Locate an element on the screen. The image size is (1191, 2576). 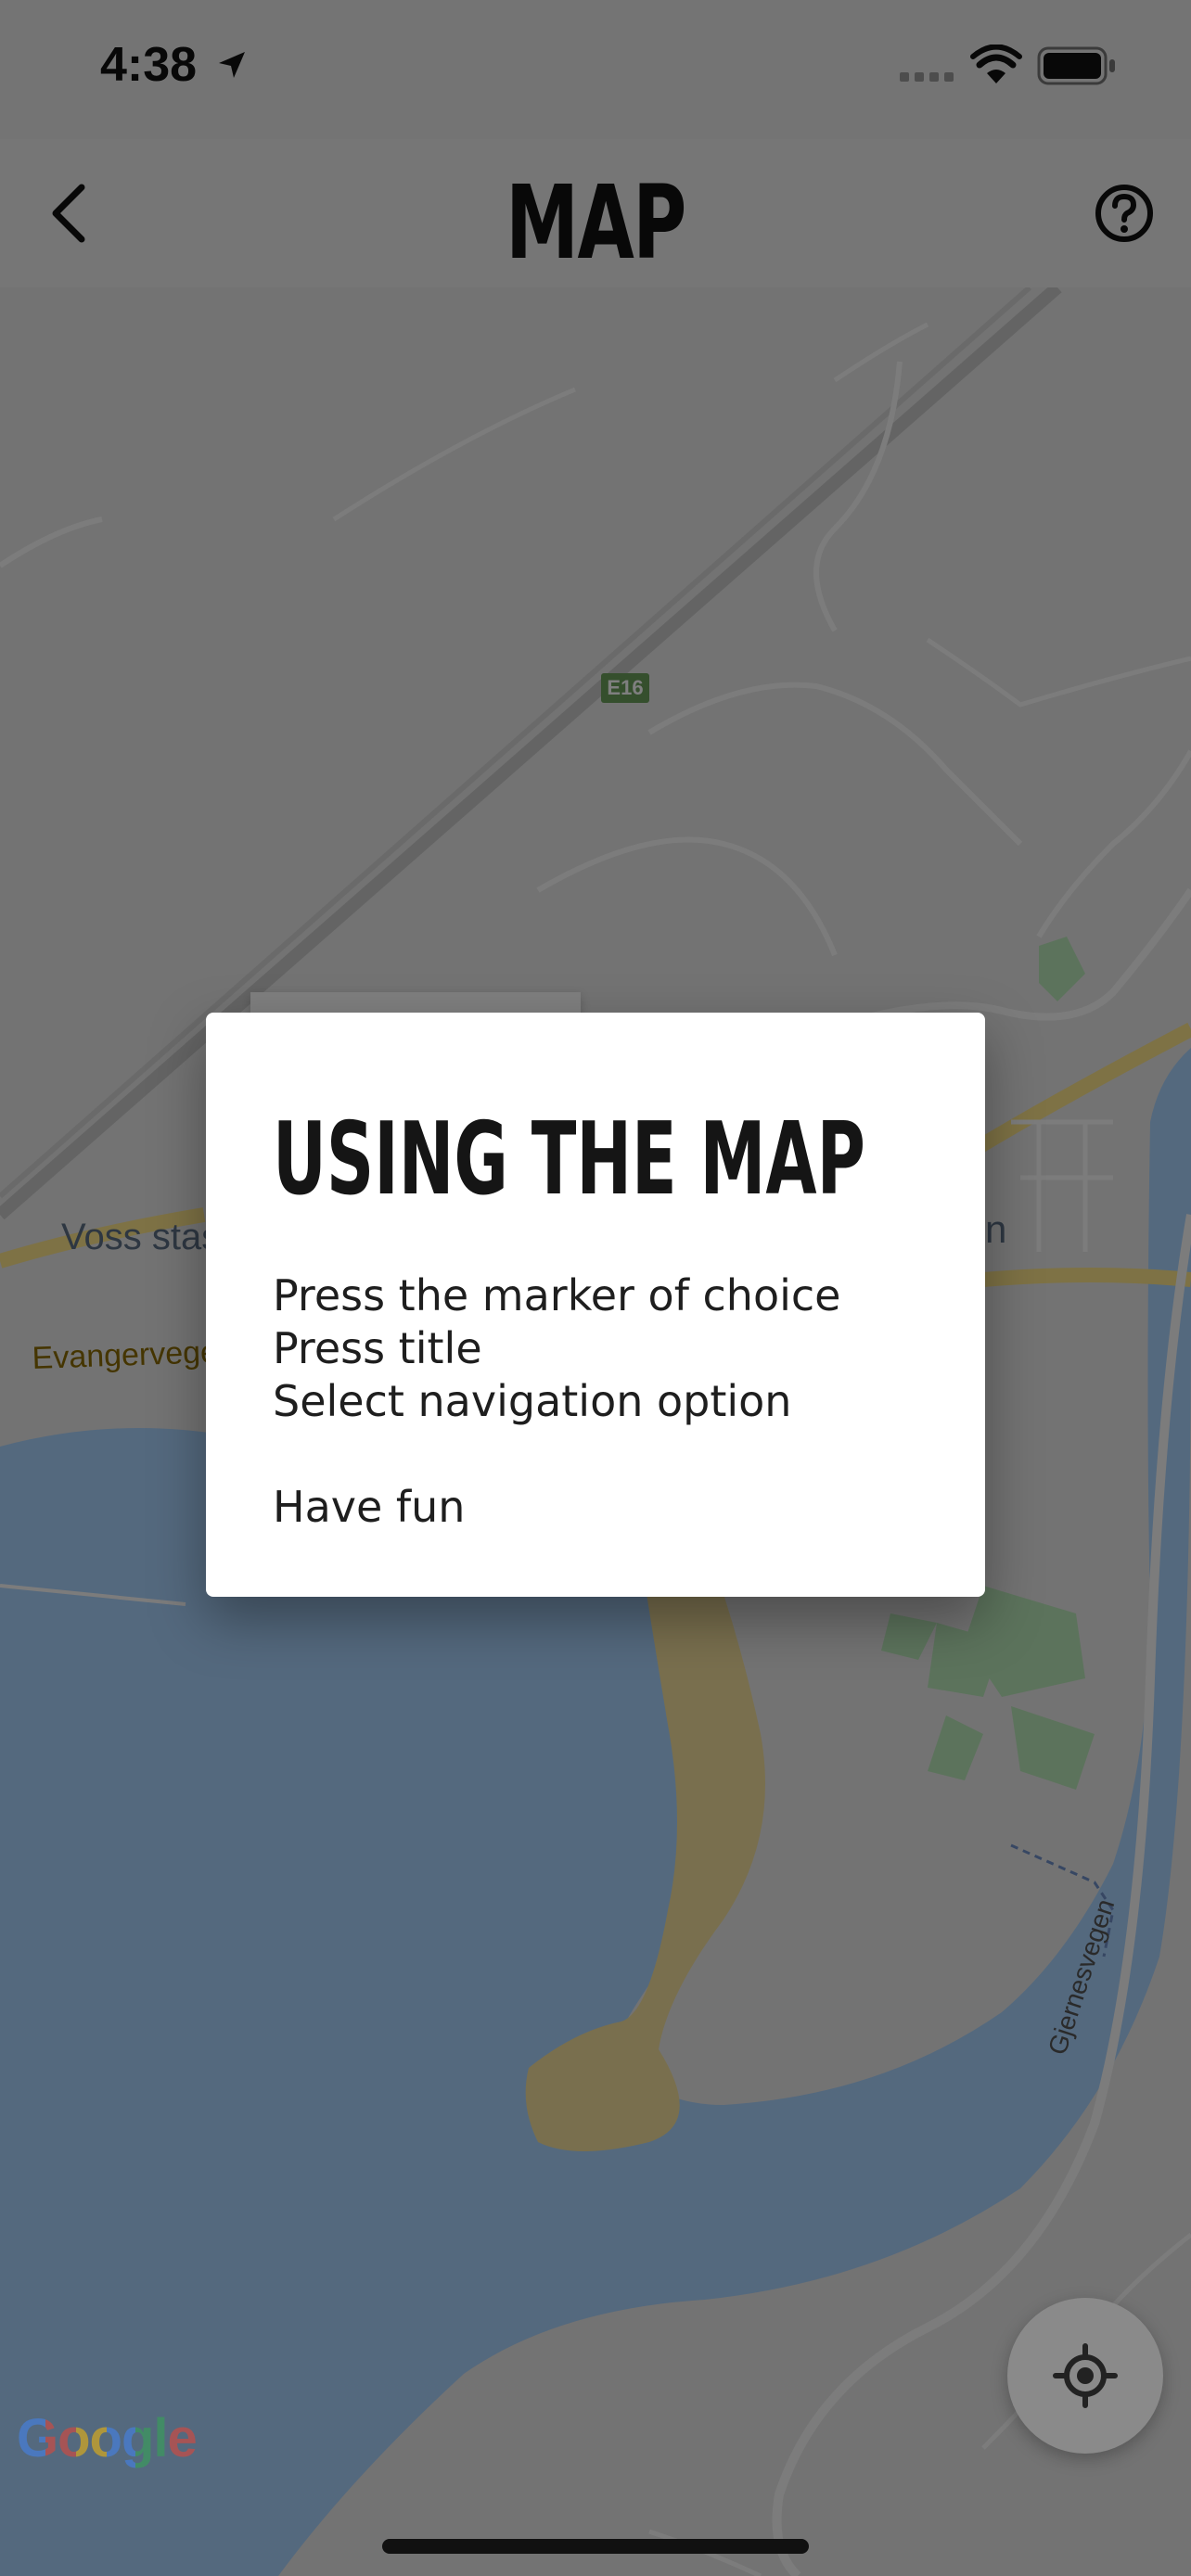
dialog-footer: Have fun is located at coordinates (369, 1507).